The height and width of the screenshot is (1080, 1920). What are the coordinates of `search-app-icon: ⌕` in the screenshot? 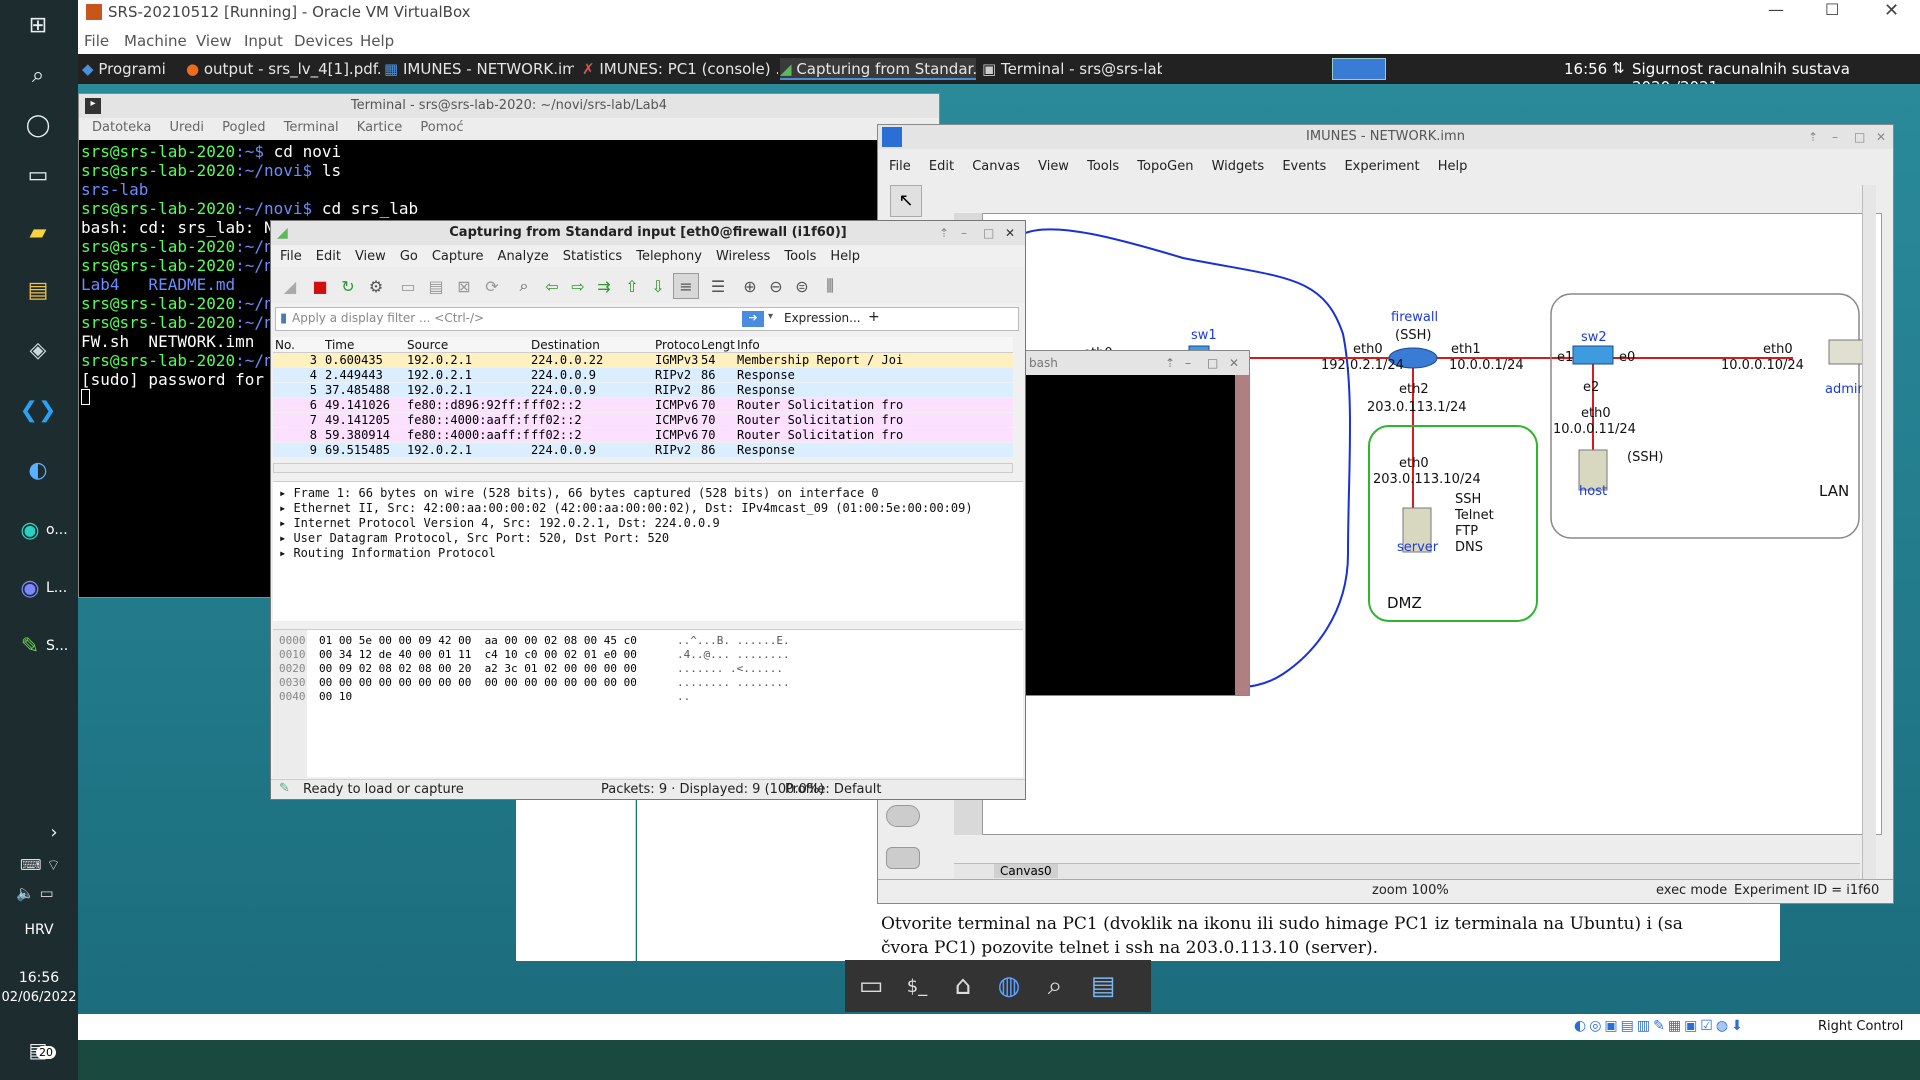 It's located at (1055, 986).